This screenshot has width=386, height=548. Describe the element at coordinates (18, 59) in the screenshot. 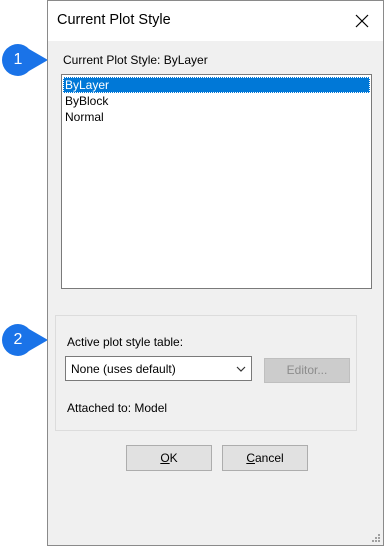

I see `callout-number: 1` at that location.